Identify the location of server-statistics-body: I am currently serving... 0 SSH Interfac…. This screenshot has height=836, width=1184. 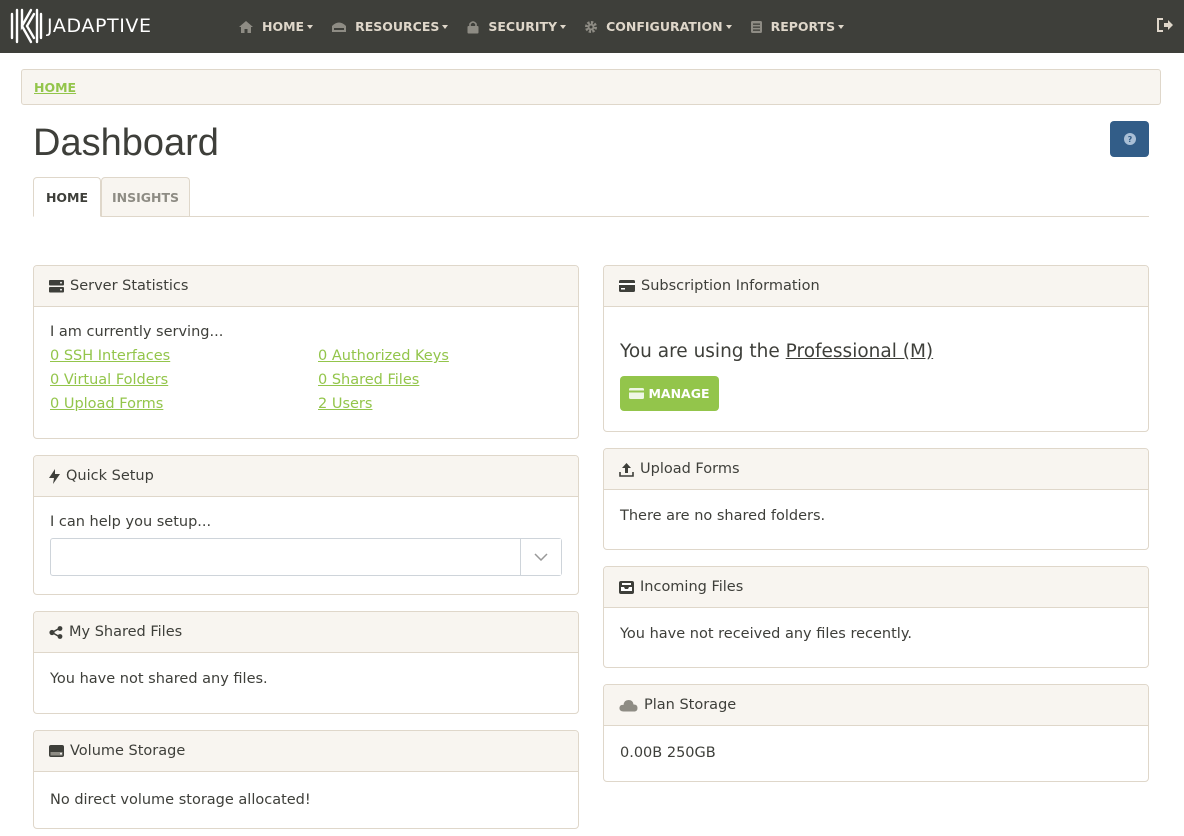
(306, 369).